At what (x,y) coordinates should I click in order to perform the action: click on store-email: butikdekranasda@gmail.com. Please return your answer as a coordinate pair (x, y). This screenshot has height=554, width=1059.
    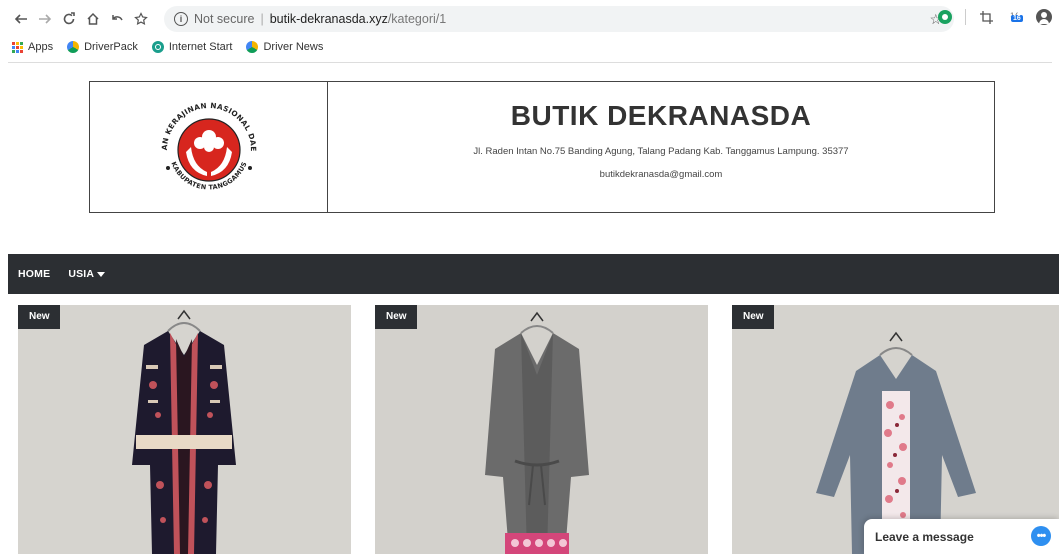
    Looking at the image, I should click on (661, 174).